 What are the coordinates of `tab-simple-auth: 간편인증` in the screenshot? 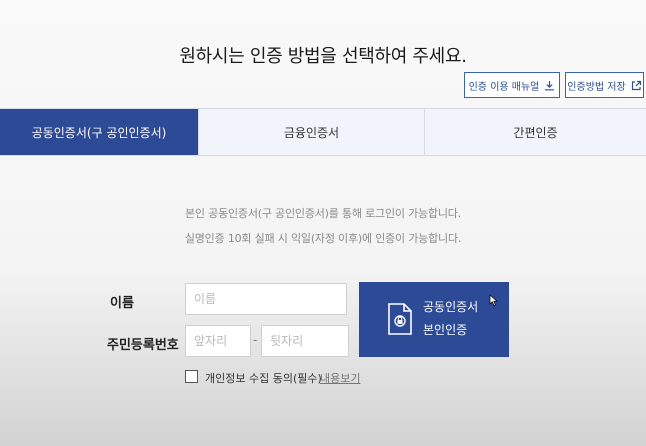 It's located at (535, 132).